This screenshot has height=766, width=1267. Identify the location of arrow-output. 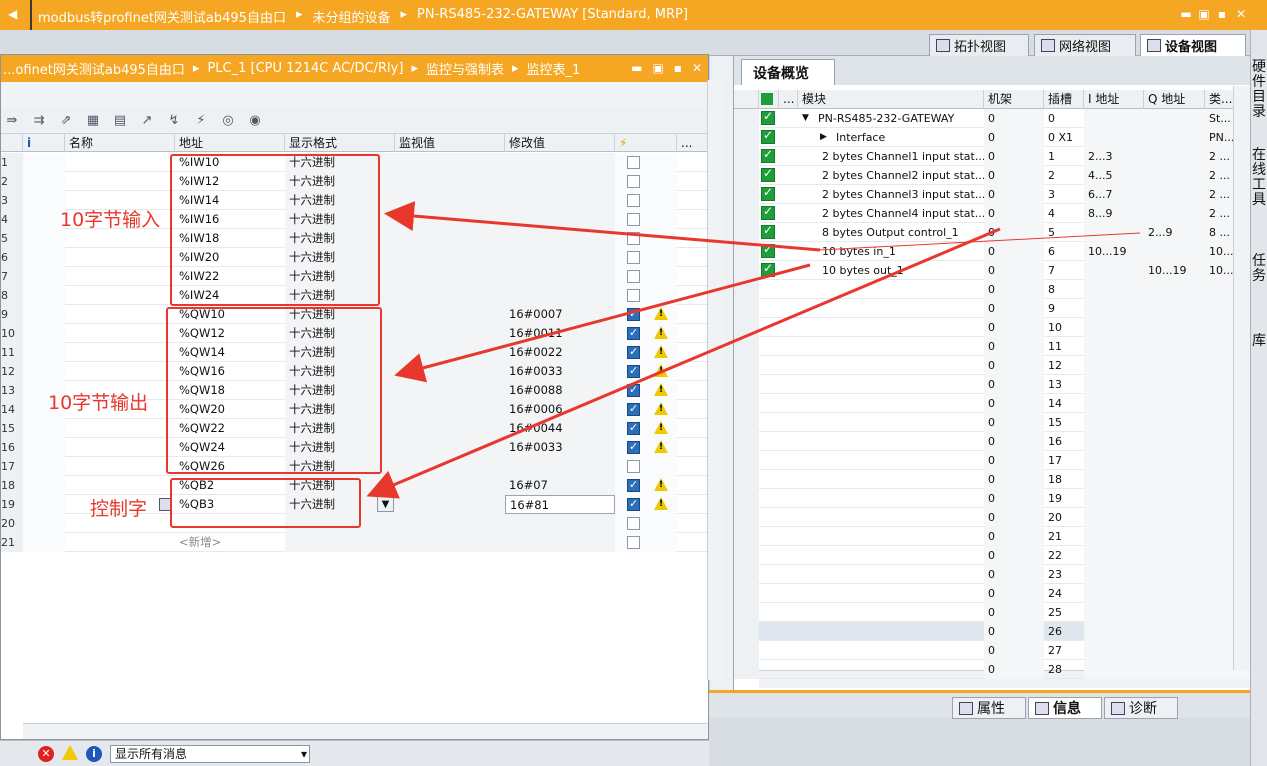
(602, 323).